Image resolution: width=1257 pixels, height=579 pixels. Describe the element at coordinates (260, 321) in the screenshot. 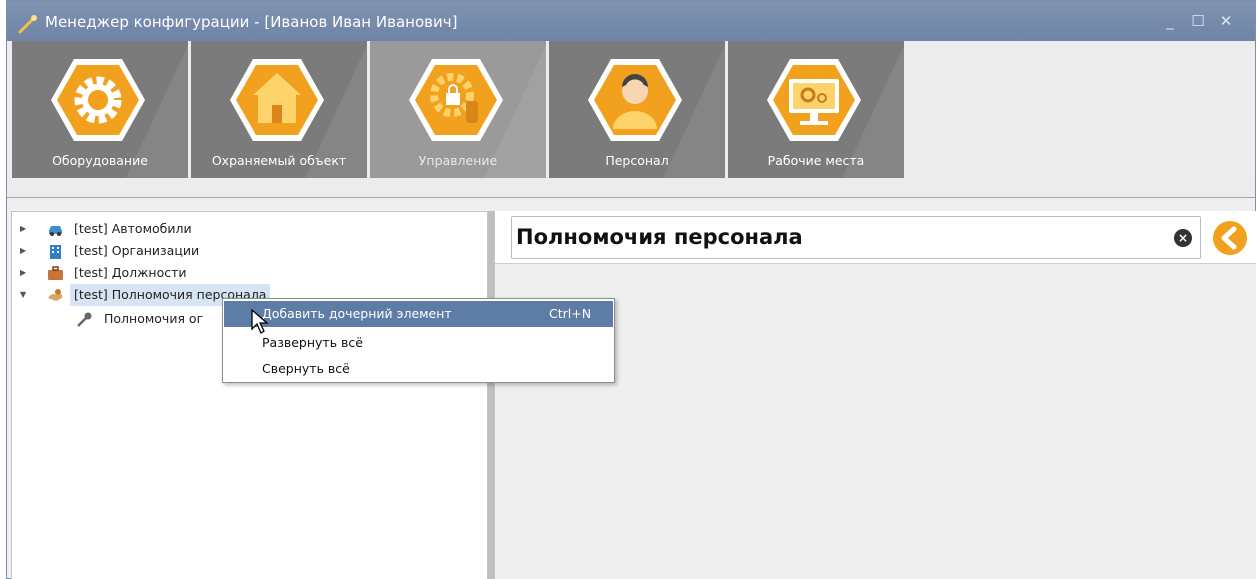

I see `mouse-cursor-icon` at that location.